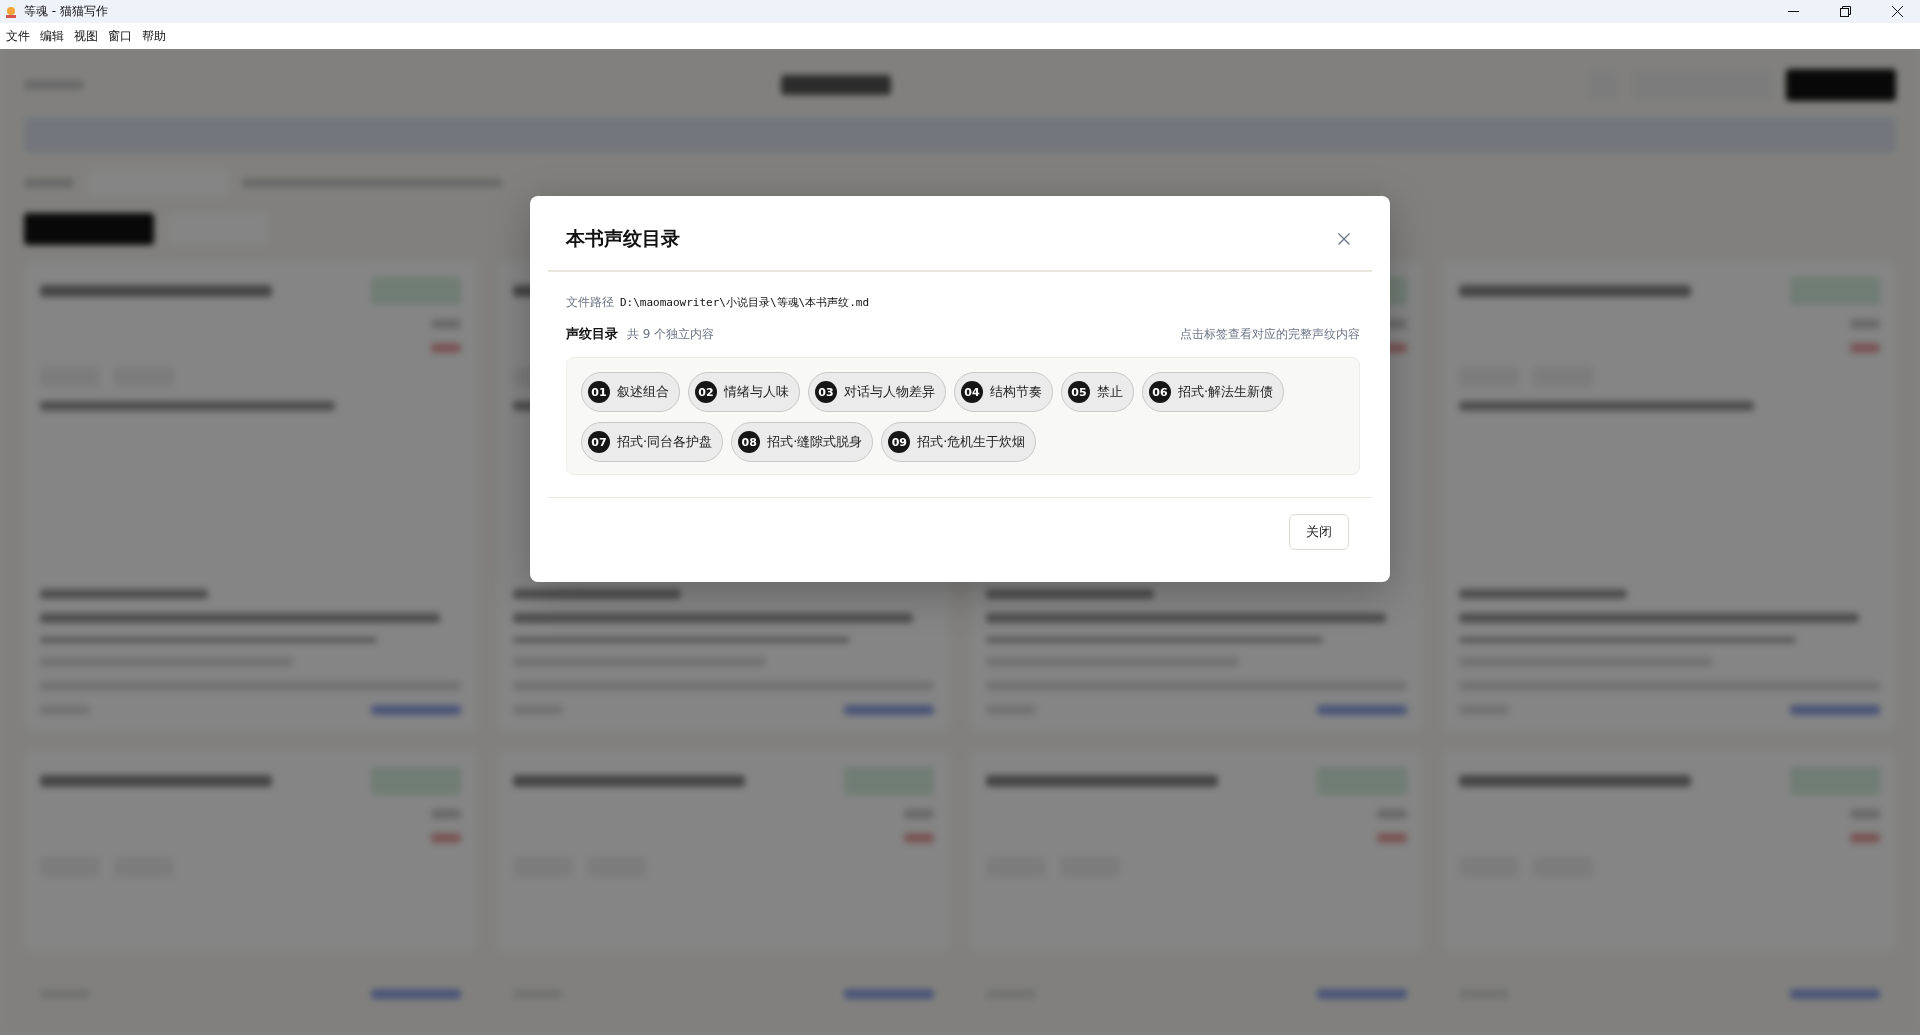 The width and height of the screenshot is (1920, 1035). I want to click on tag-label: 叙述组合, so click(643, 392).